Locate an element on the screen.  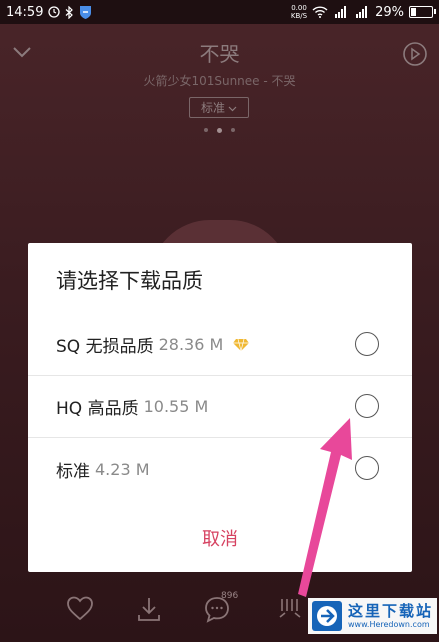
option-sq-lossless: SQ 无损品质 28.36 M is located at coordinates (220, 345).